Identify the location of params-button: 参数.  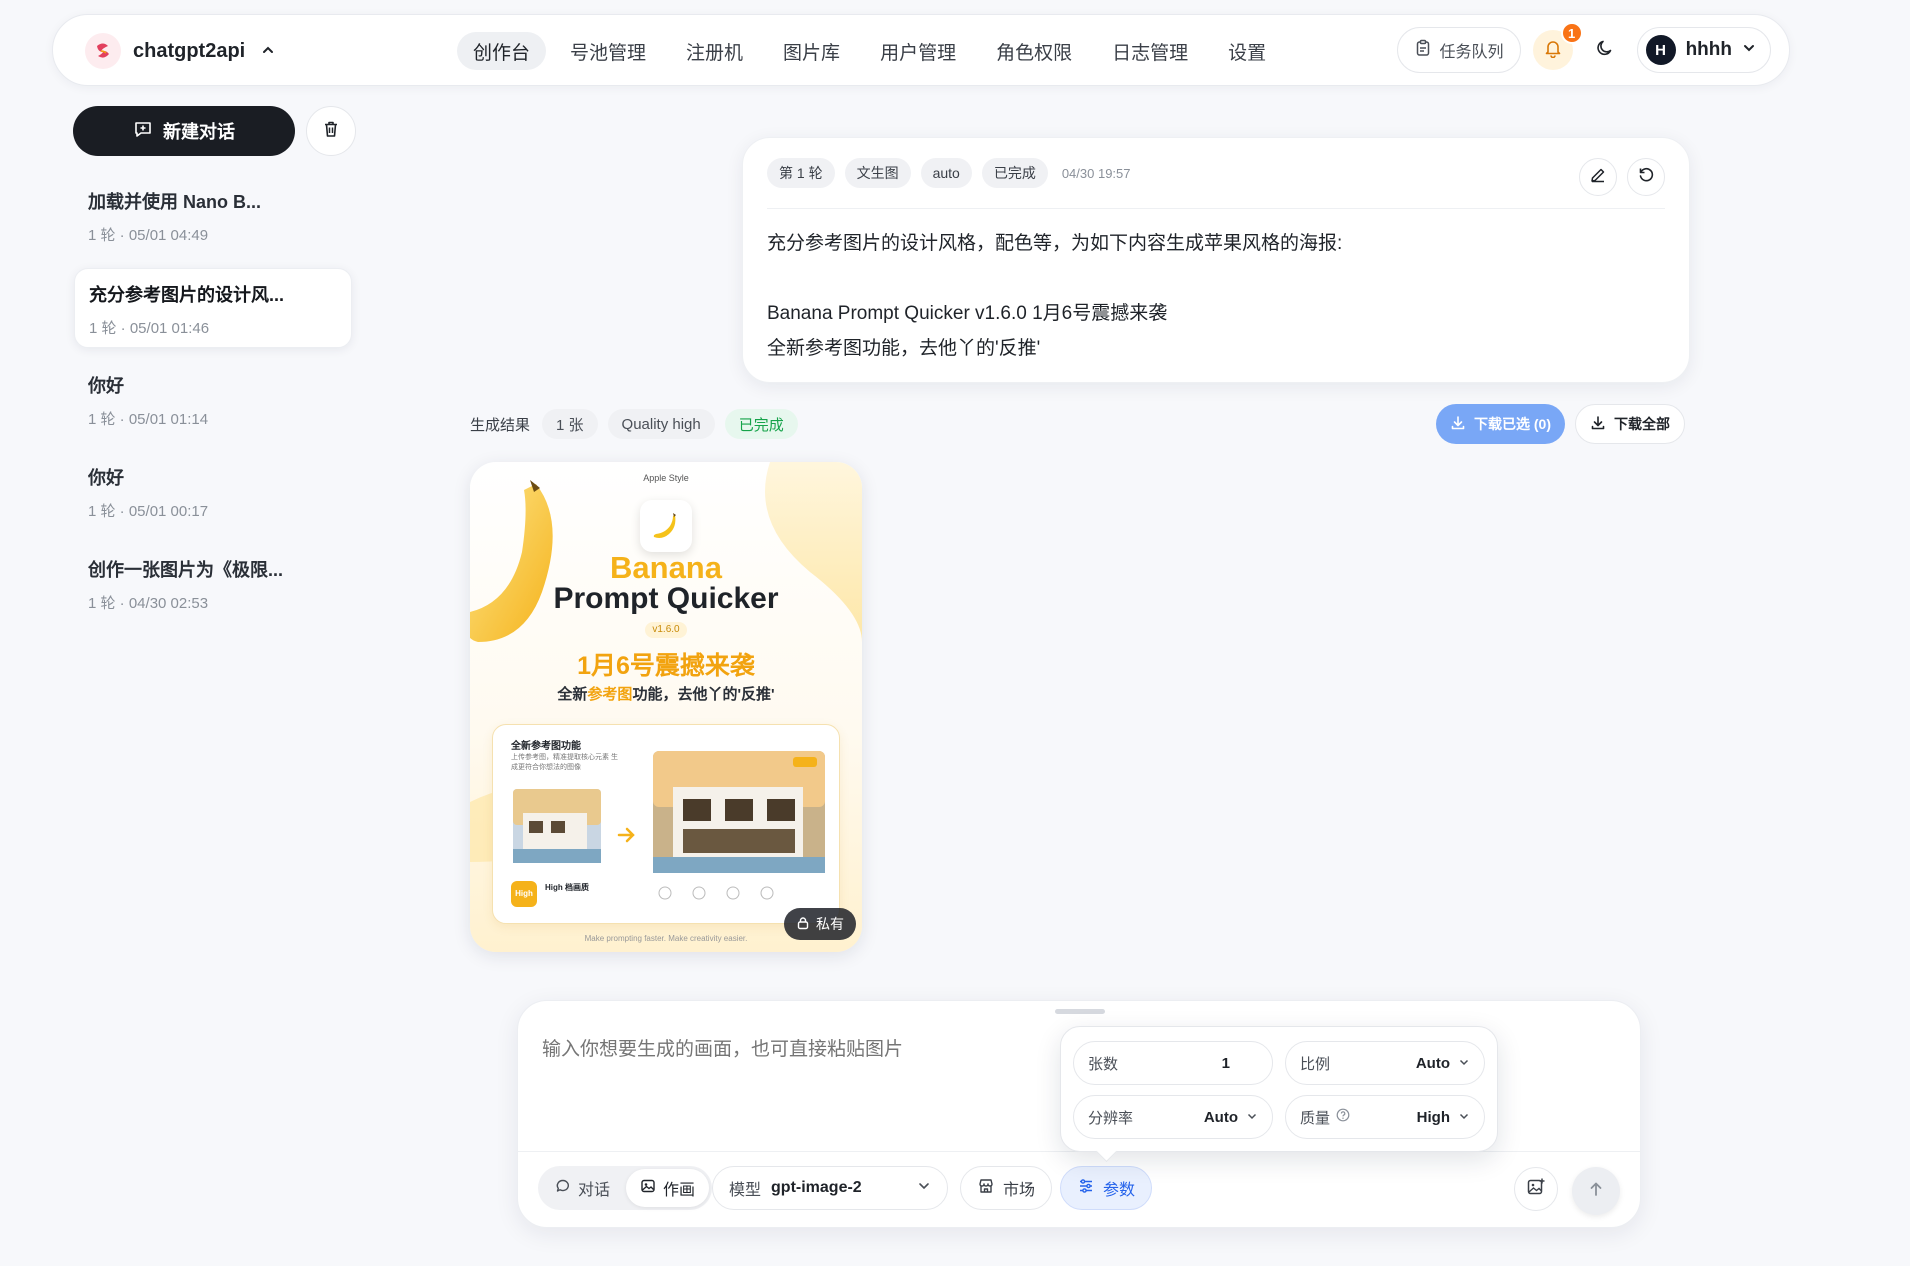
(1106, 1188).